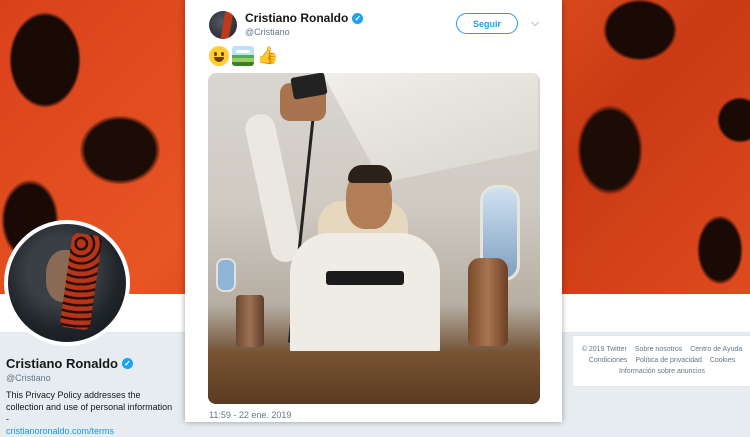 This screenshot has height=437, width=750. What do you see at coordinates (374, 377) in the screenshot?
I see `photo-table` at bounding box center [374, 377].